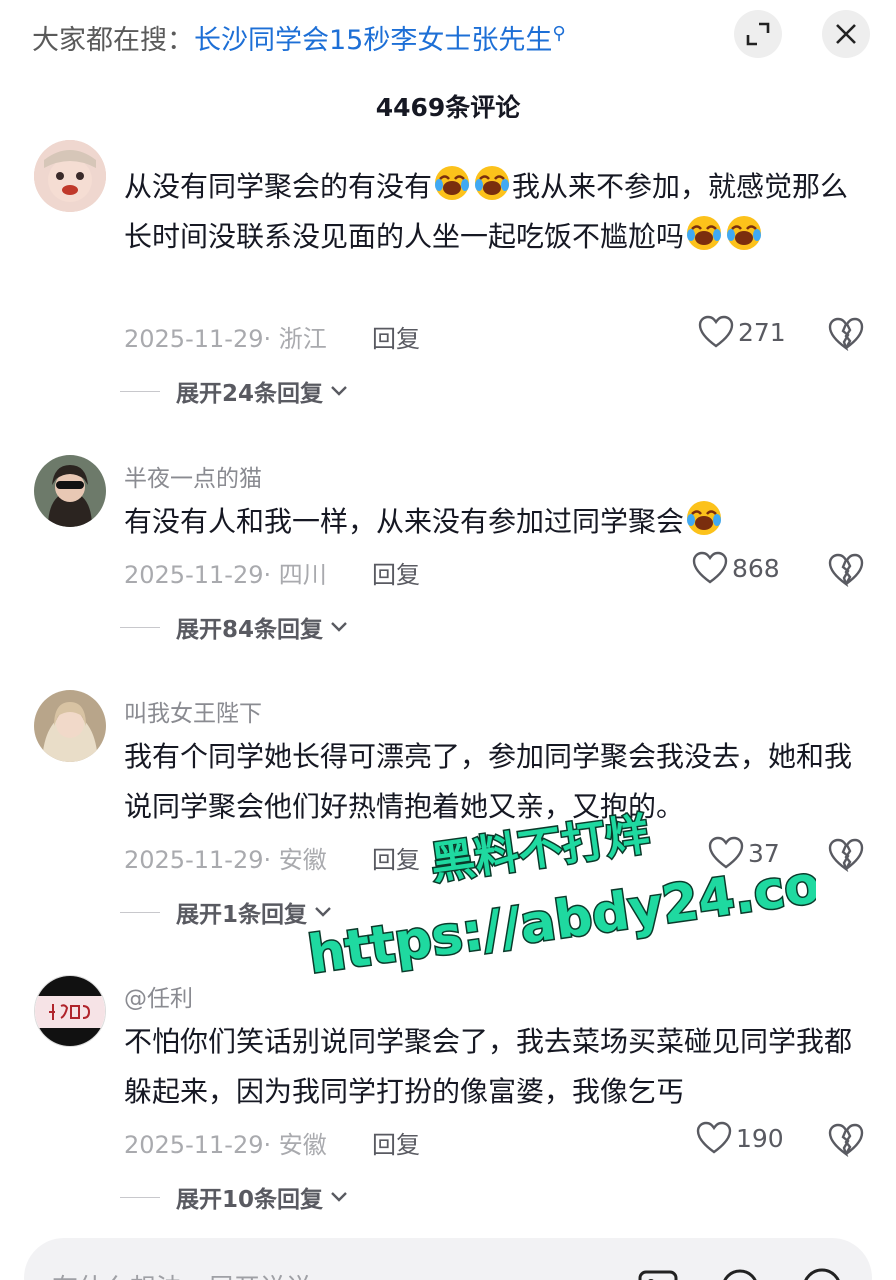 The image size is (896, 1280). What do you see at coordinates (158, 996) in the screenshot?
I see `comment-username: @任利` at bounding box center [158, 996].